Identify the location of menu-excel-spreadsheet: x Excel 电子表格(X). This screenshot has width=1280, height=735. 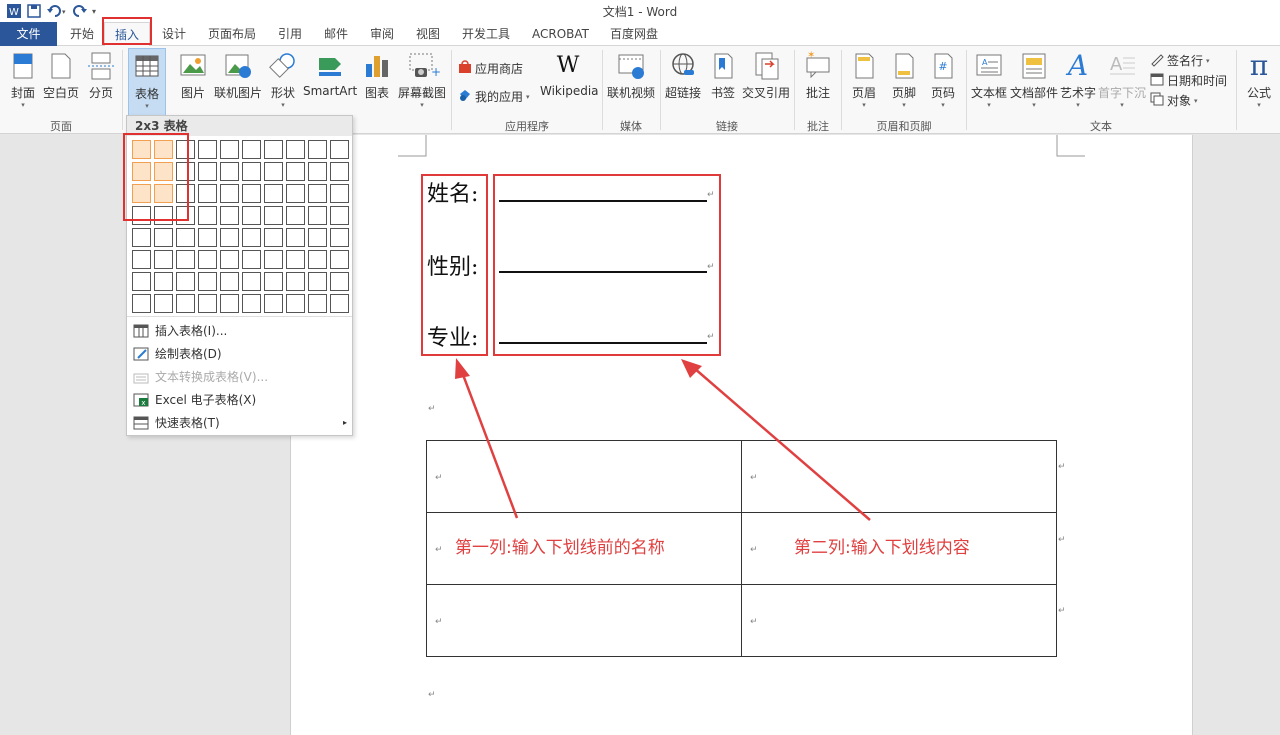
(194, 399).